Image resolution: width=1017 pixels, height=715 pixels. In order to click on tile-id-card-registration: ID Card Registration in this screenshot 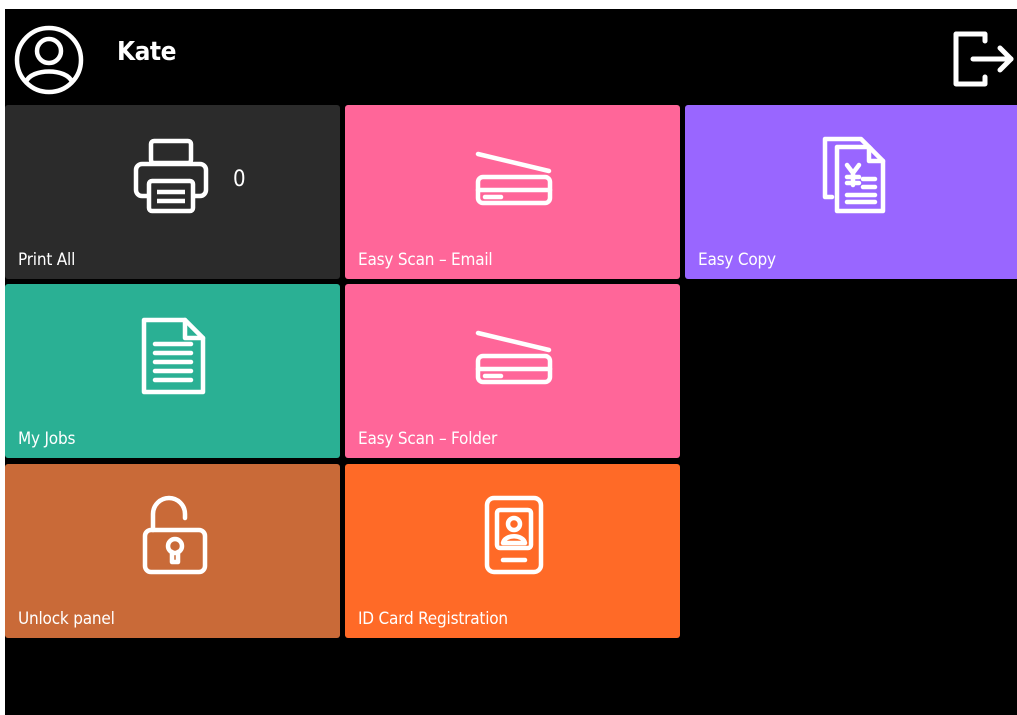, I will do `click(512, 551)`.